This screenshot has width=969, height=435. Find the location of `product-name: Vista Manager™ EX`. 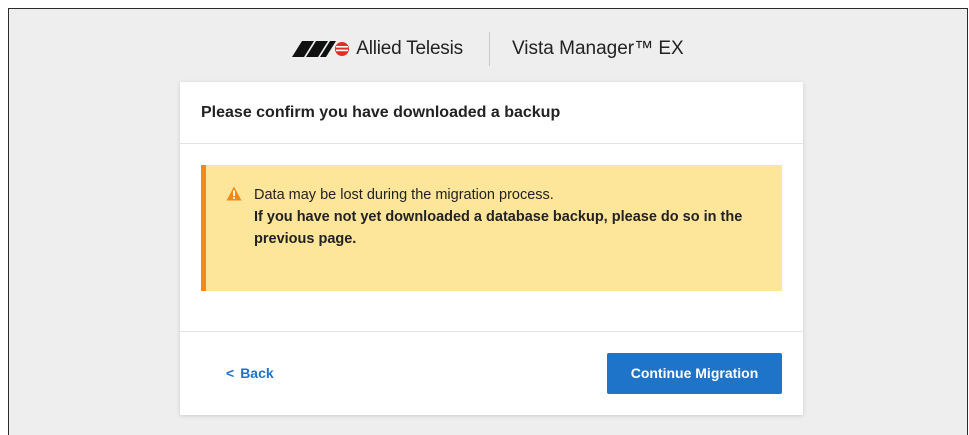

product-name: Vista Manager™ EX is located at coordinates (597, 48).